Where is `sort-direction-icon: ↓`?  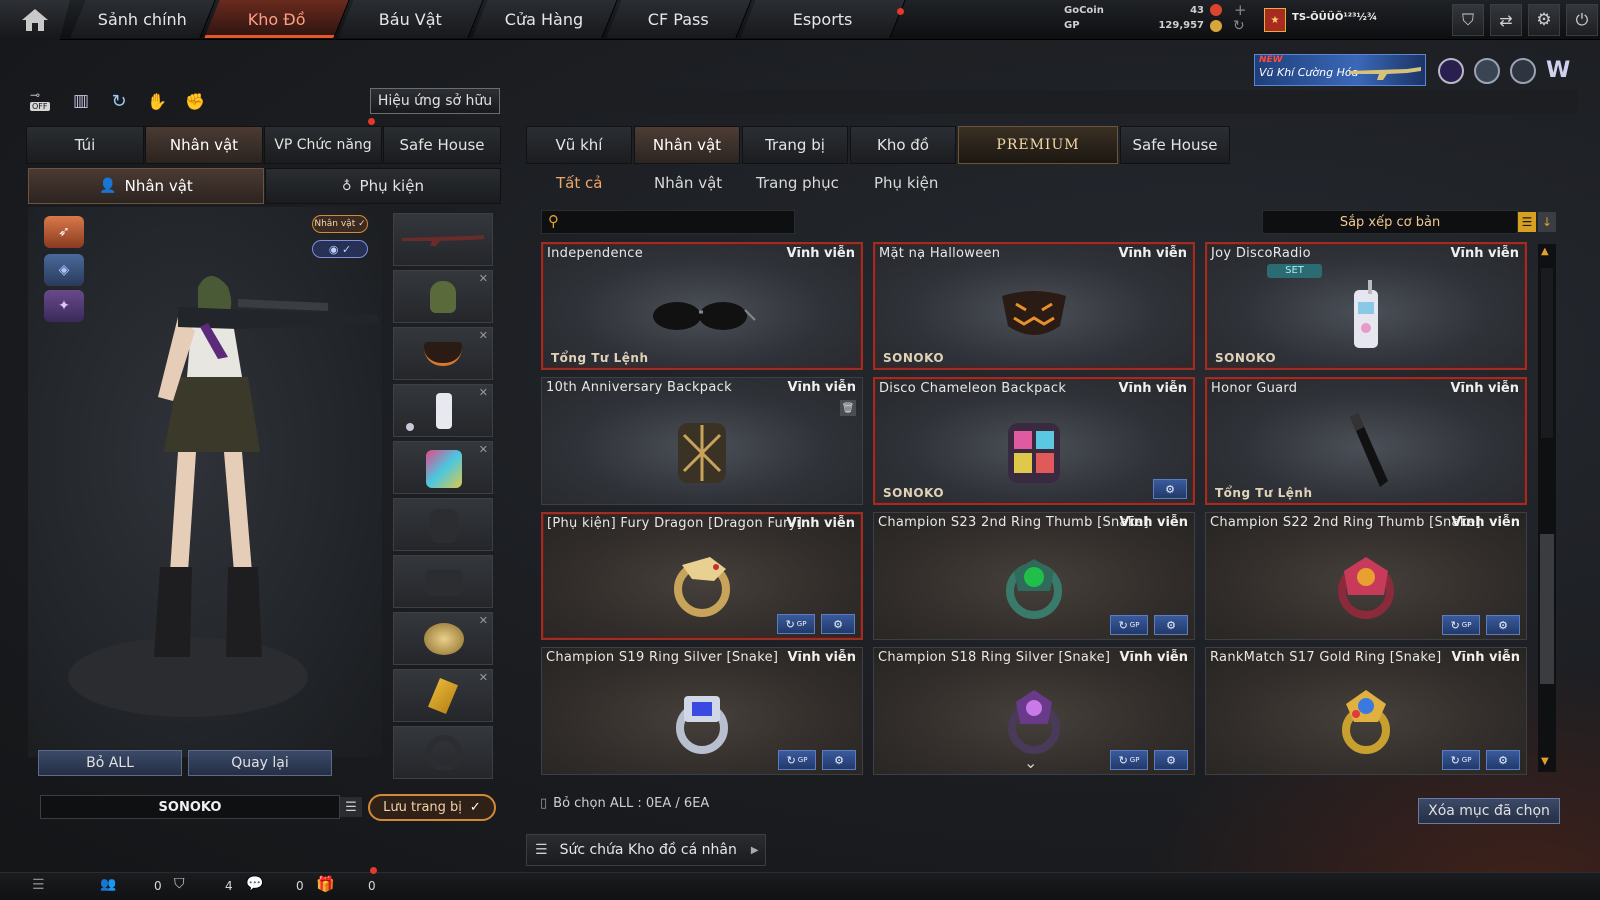 sort-direction-icon: ↓ is located at coordinates (1547, 222).